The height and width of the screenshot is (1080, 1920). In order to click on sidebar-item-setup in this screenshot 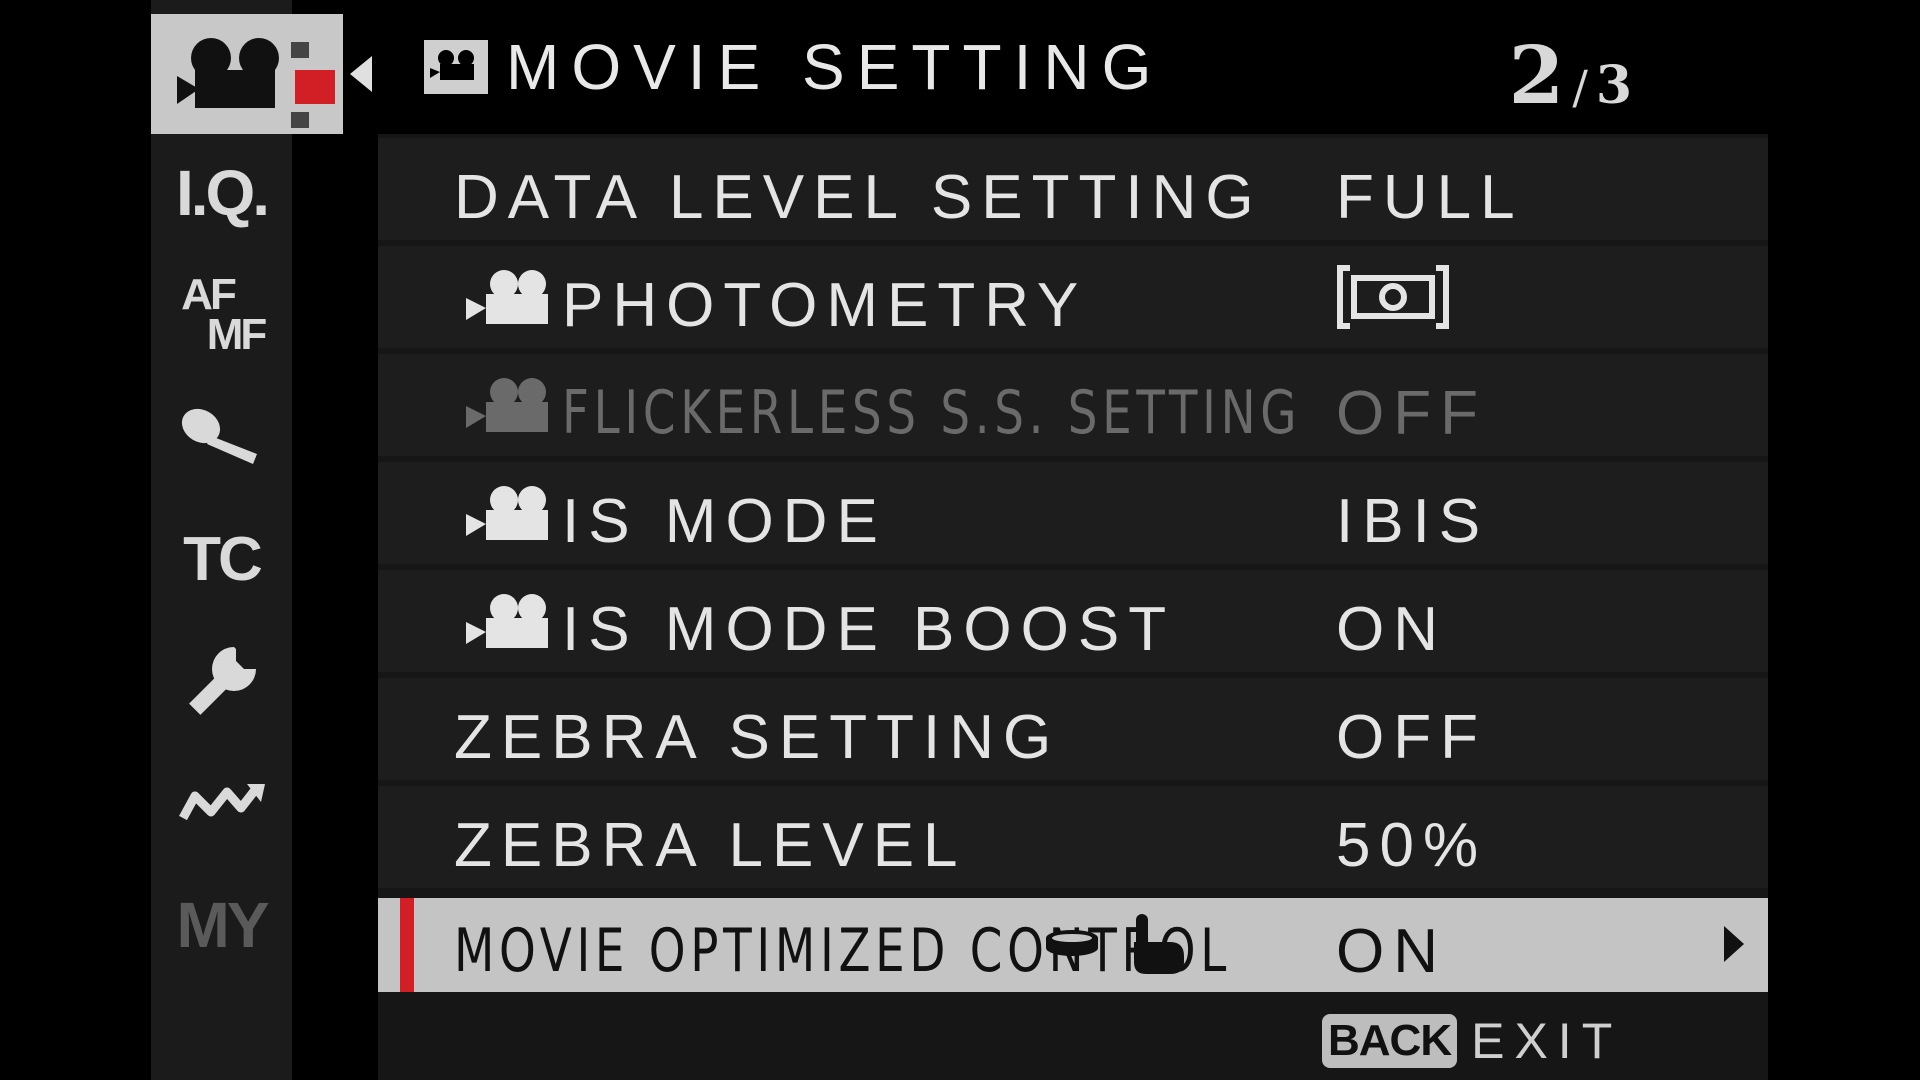, I will do `click(221, 681)`.